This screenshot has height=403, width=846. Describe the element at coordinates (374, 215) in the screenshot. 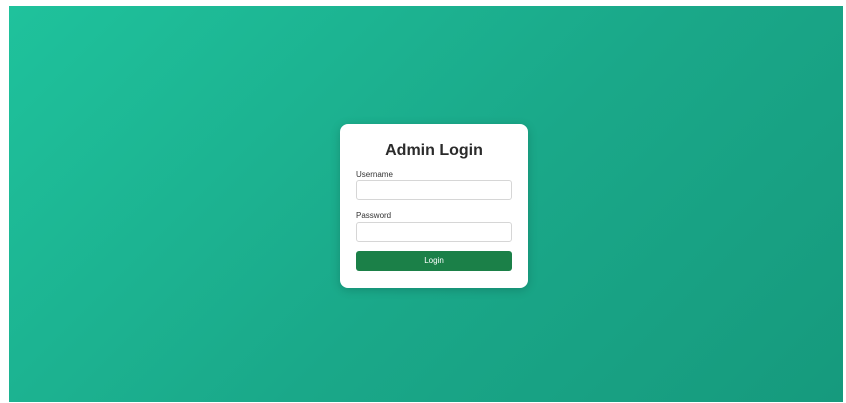

I see `password-label: Password` at that location.